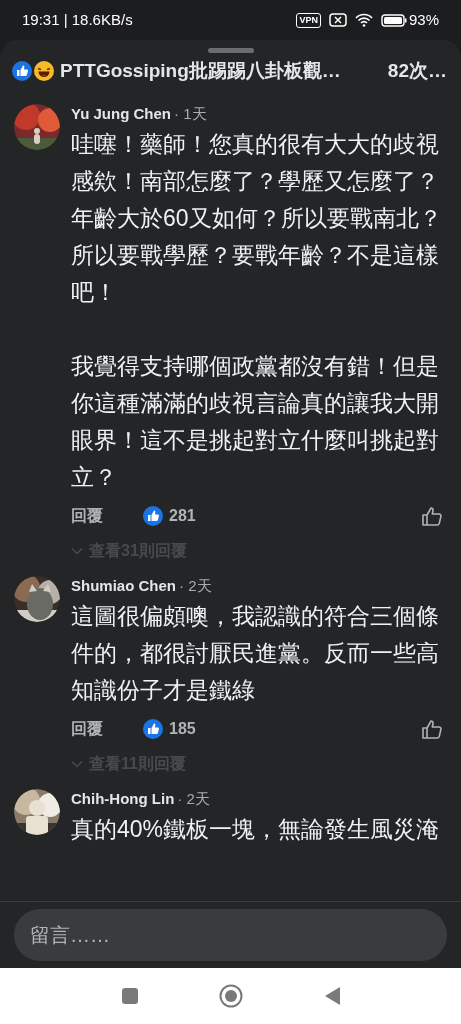  I want to click on comment-text: 我覺得支持哪個政黨都沒有錯！但是你這種滿滿的歧視言論真的讓我大開眼界！這不是挑起對立什麼叫挑起對立？, so click(255, 421).